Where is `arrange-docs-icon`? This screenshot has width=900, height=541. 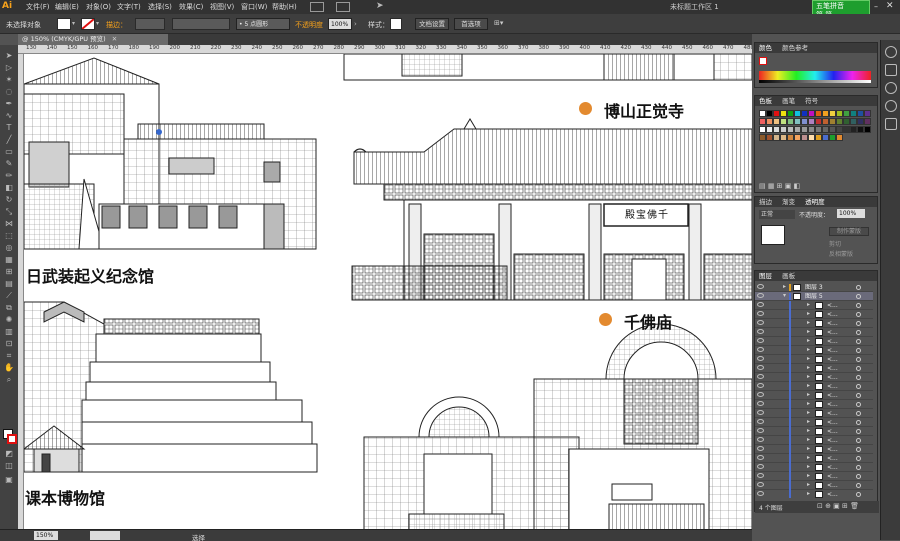 arrange-docs-icon is located at coordinates (343, 7).